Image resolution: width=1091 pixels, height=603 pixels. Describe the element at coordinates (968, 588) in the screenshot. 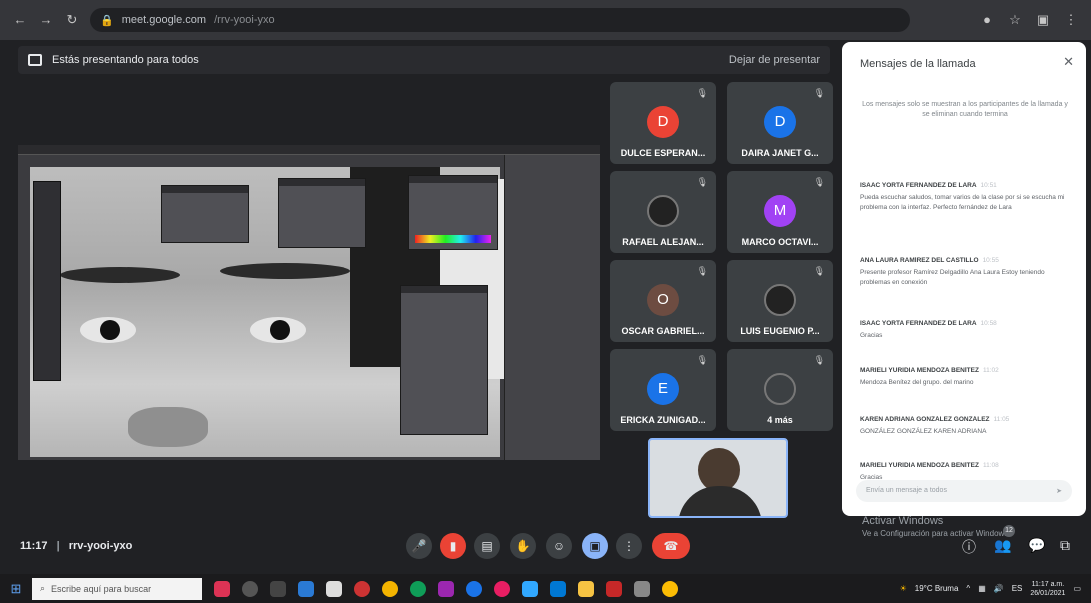

I see `chevron-up-icon: ^` at that location.